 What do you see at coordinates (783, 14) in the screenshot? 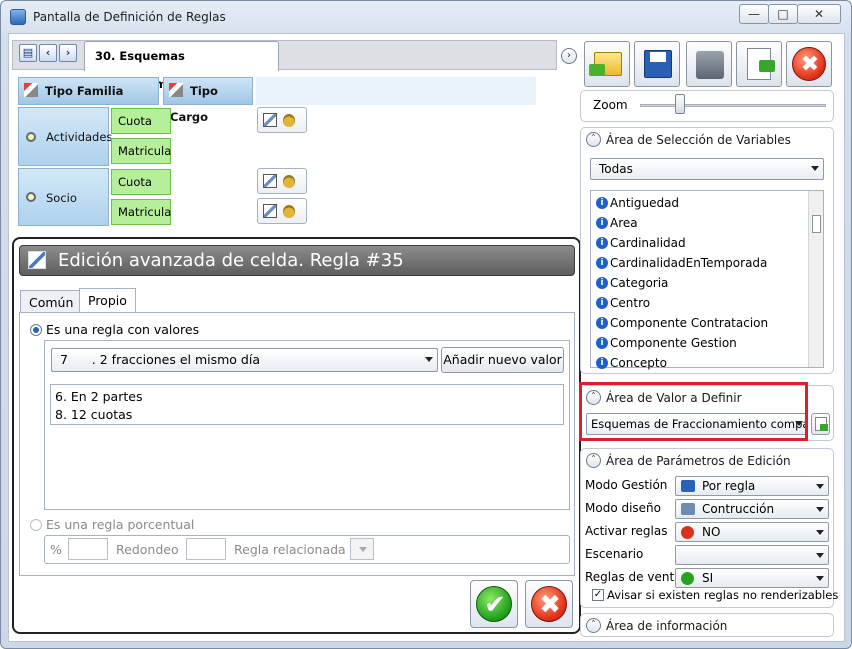
I see `maximize-button: □` at bounding box center [783, 14].